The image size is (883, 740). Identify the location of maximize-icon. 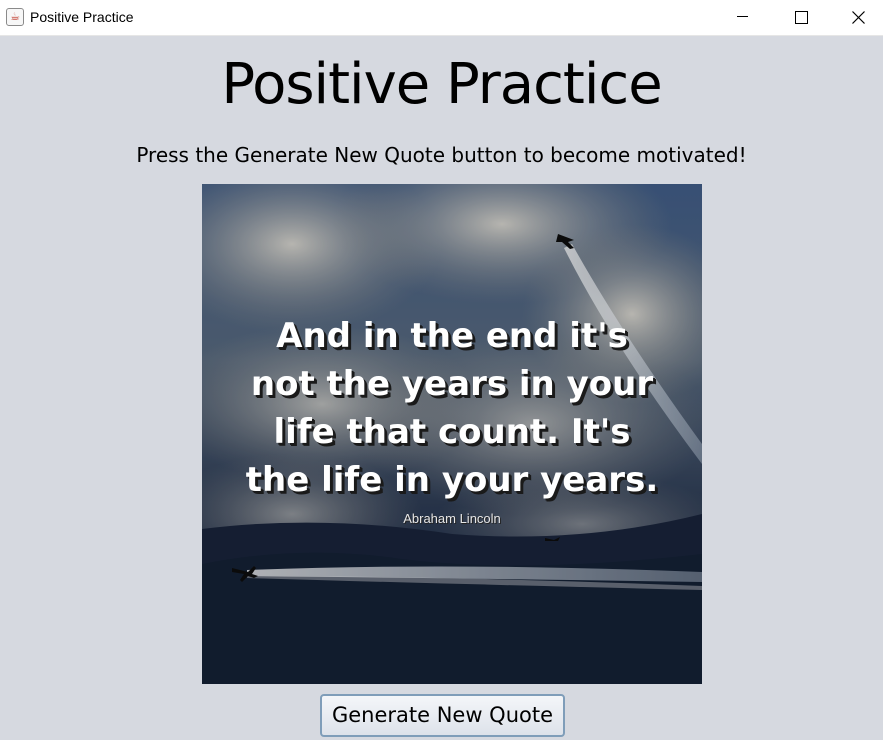
(800, 17).